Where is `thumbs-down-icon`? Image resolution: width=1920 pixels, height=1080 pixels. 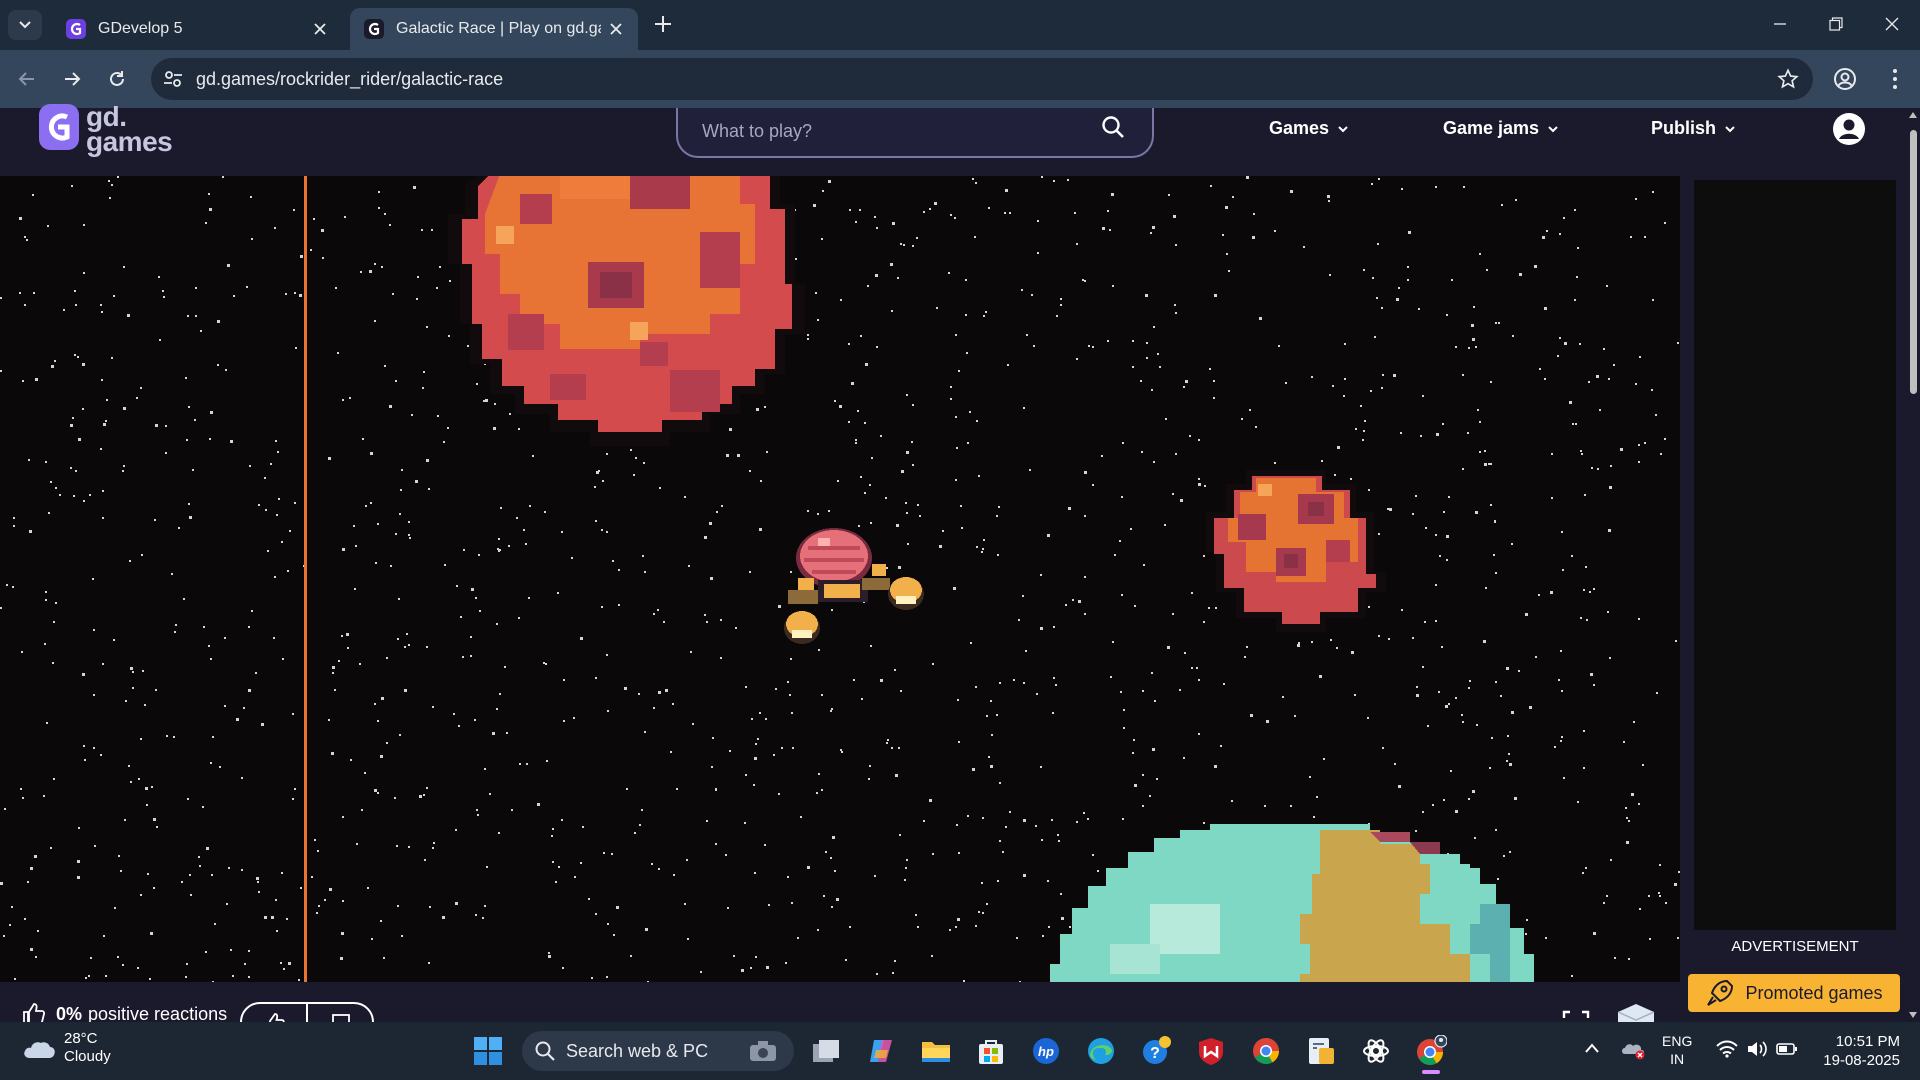
thumbs-down-icon is located at coordinates (341, 1017).